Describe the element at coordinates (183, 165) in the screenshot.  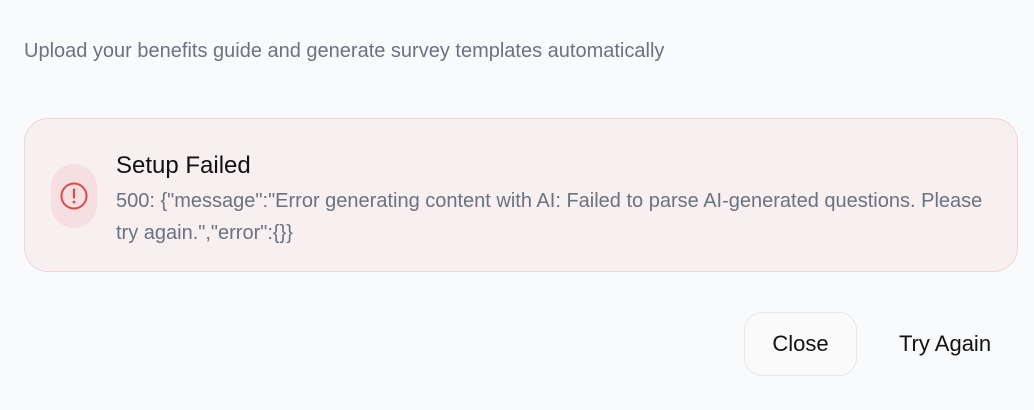
I see `error-title: Setup Failed` at that location.